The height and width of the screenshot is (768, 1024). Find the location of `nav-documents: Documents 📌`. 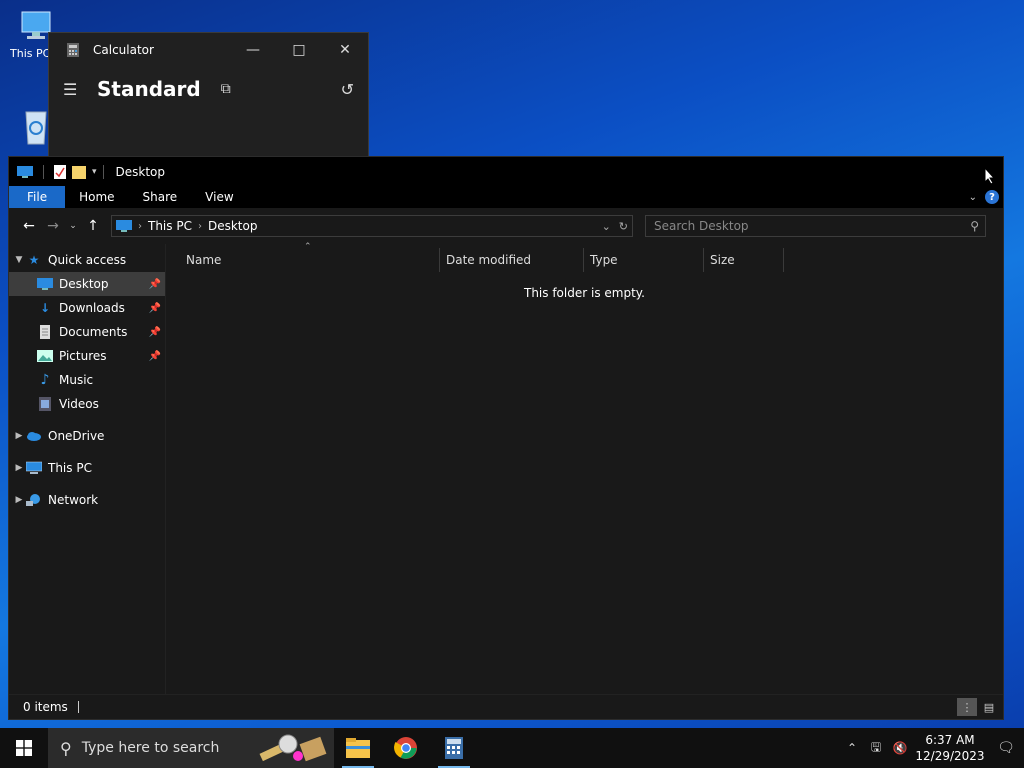

nav-documents: Documents 📌 is located at coordinates (87, 332).